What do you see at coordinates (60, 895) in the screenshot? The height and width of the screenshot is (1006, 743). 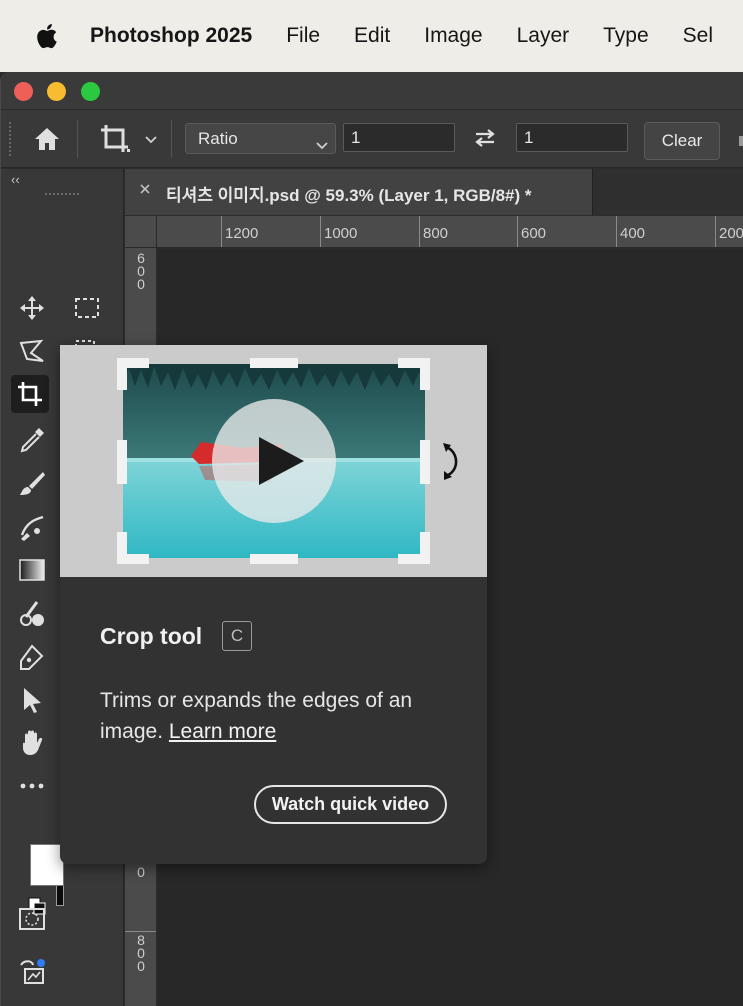 I see `background-color-swatch` at bounding box center [60, 895].